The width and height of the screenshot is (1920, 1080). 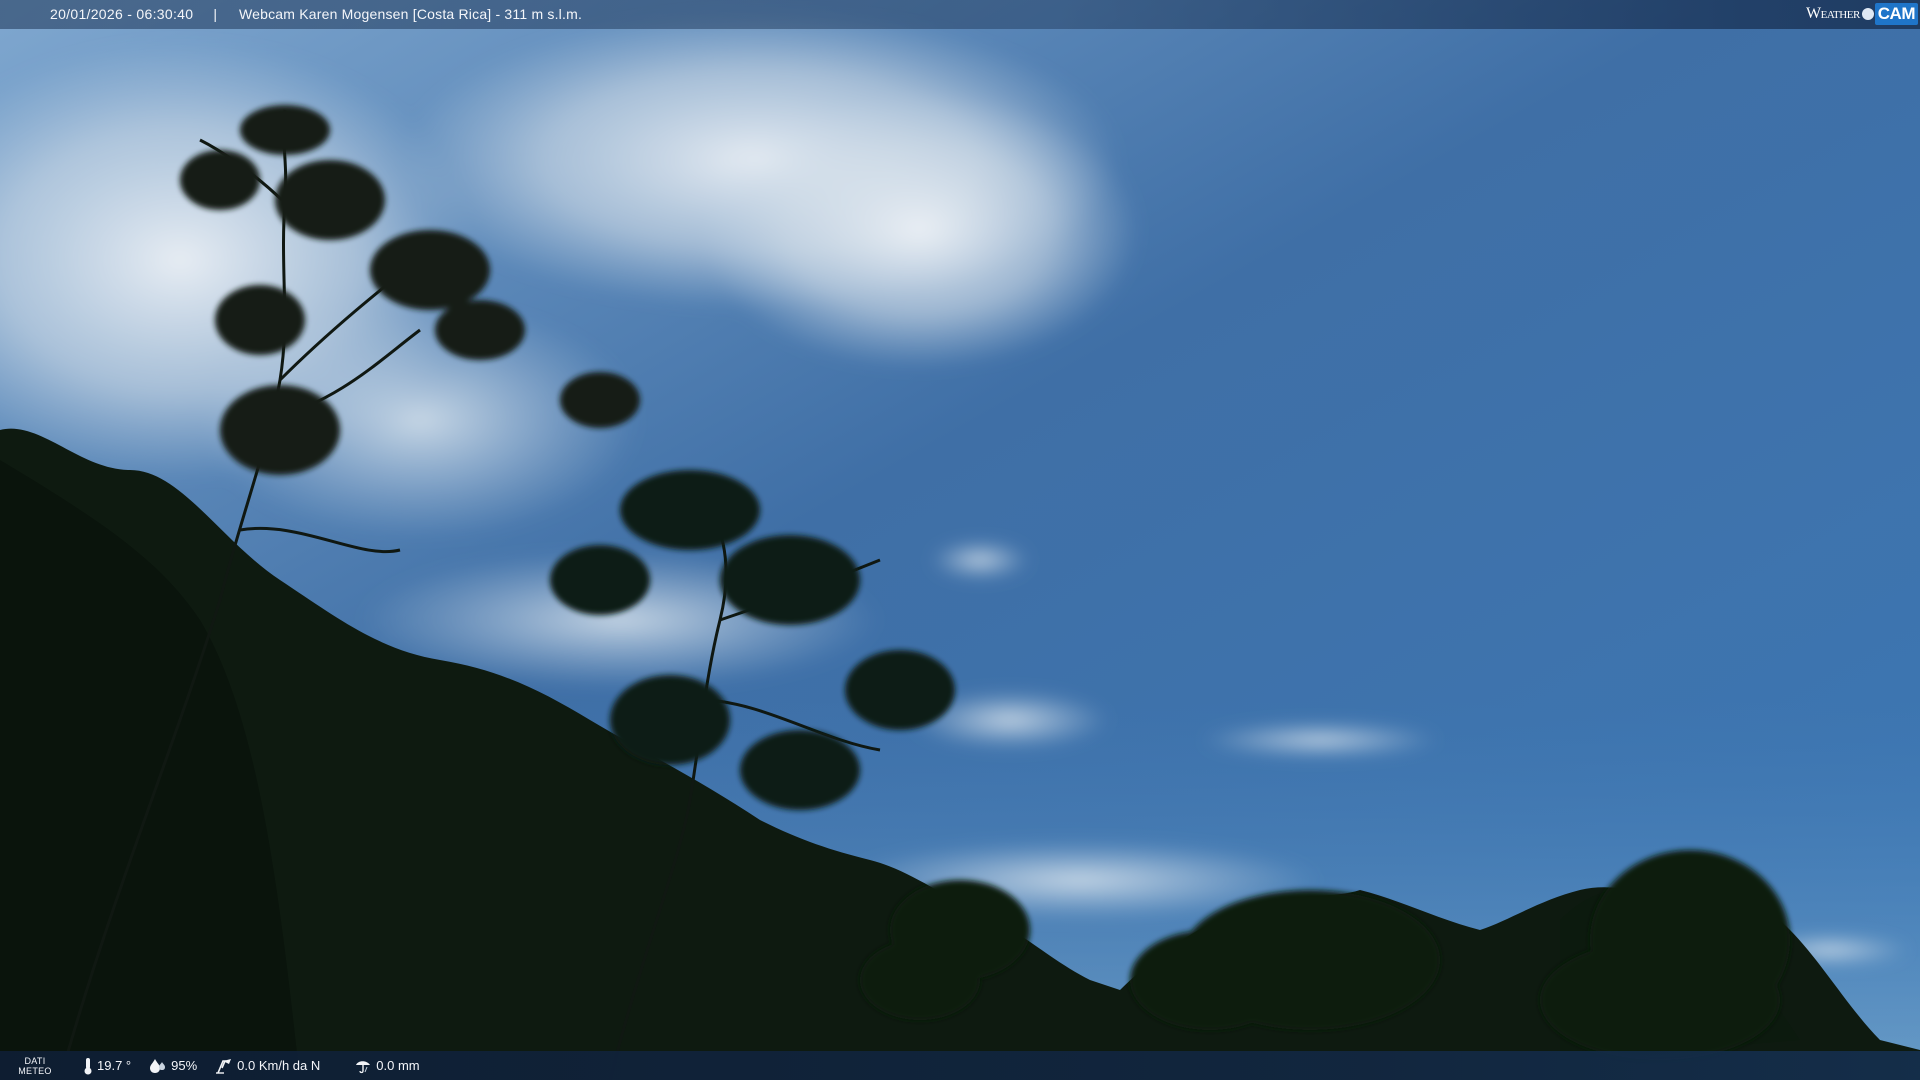 I want to click on brand-weather-text: Weather, so click(x=1833, y=13).